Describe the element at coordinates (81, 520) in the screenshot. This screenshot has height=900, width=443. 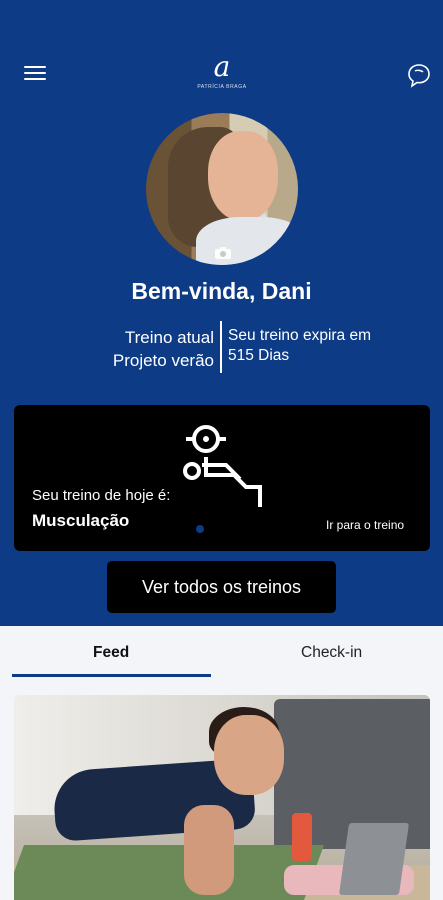
I see `today-title: Musculação` at that location.